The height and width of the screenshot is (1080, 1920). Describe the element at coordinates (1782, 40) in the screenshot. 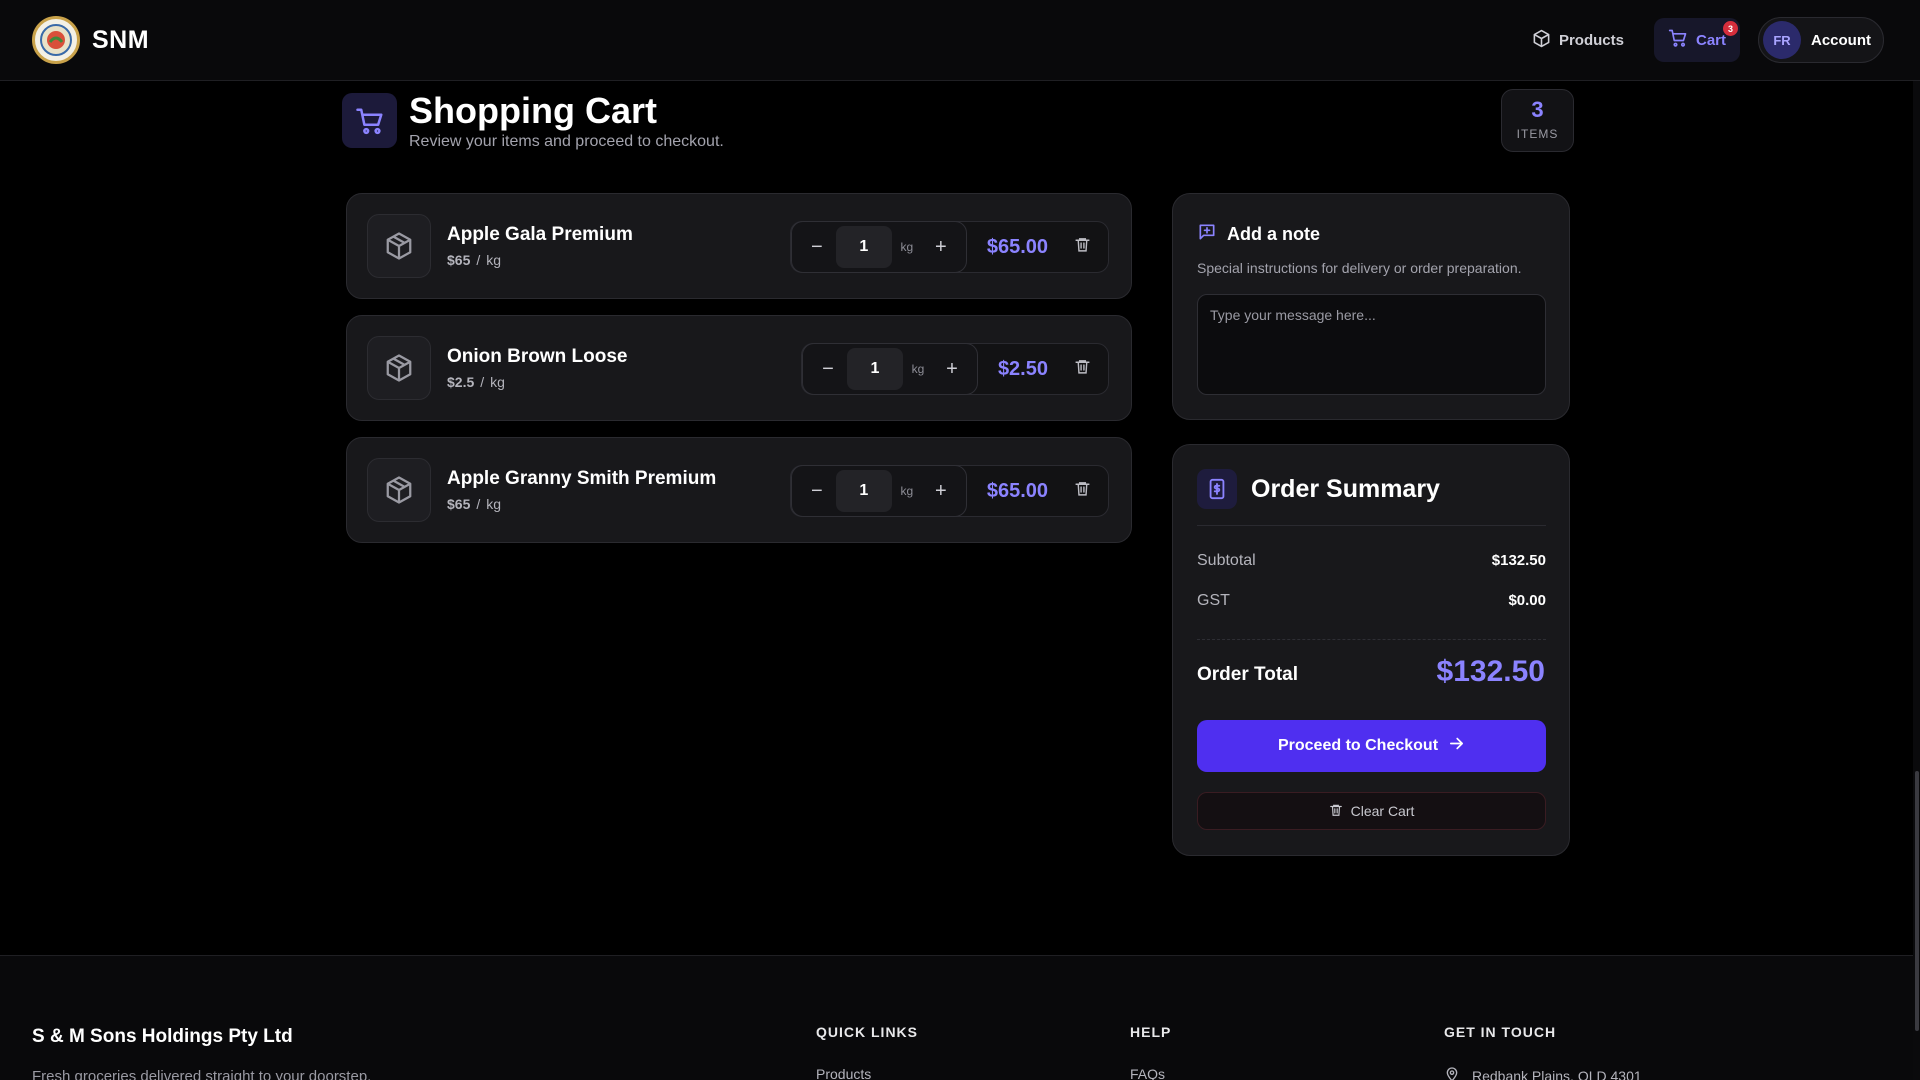

I see `avatar: FR` at that location.